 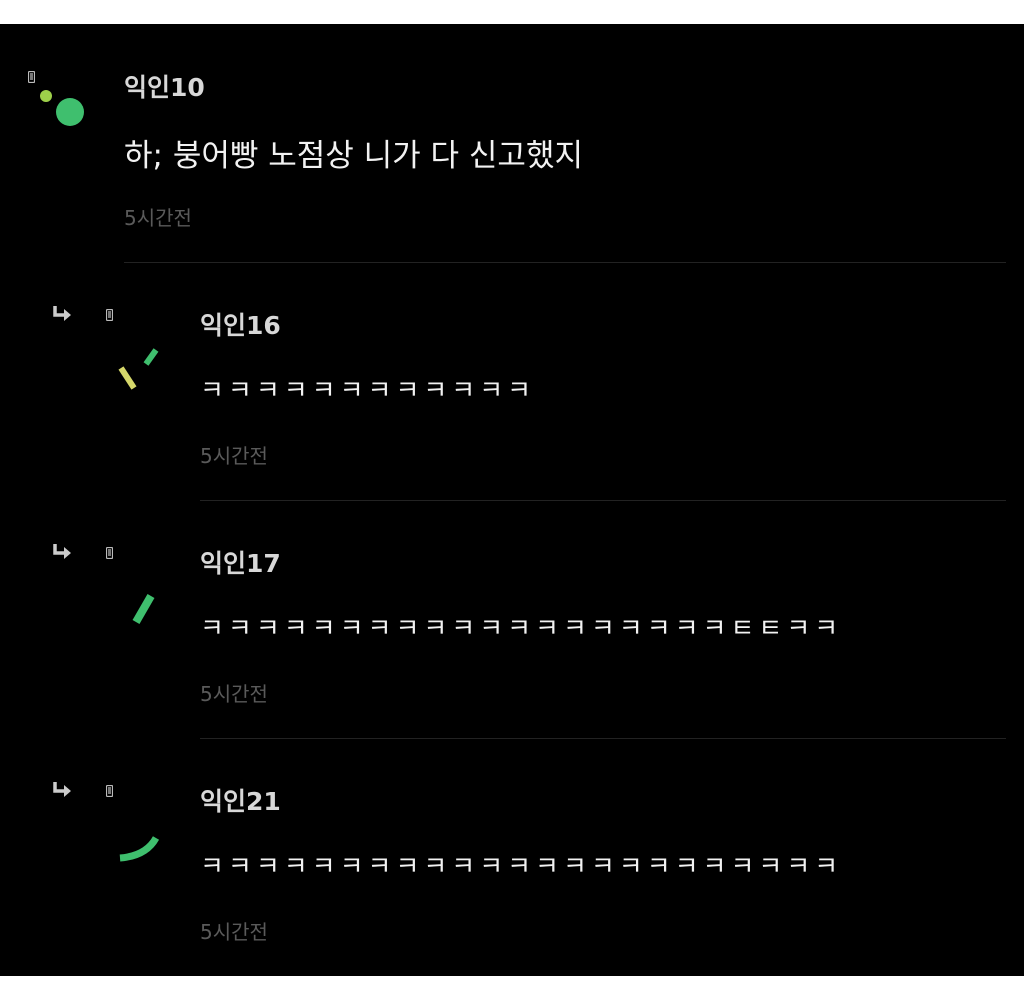 I want to click on comment-author: 익인10, so click(x=164, y=86).